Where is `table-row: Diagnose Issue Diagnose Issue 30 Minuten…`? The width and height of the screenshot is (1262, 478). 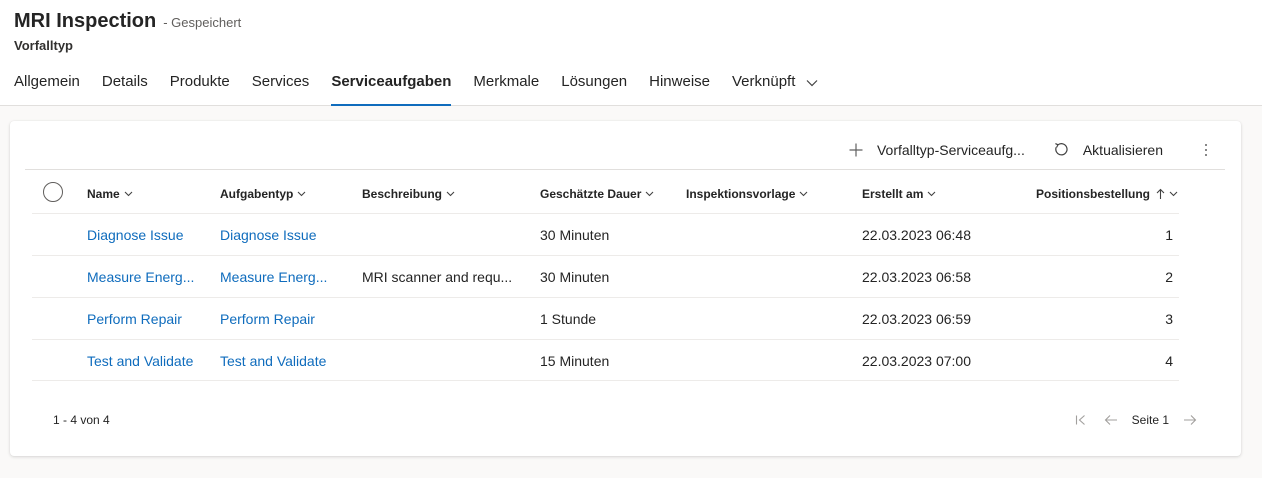 table-row: Diagnose Issue Diagnose Issue 30 Minuten… is located at coordinates (605, 234).